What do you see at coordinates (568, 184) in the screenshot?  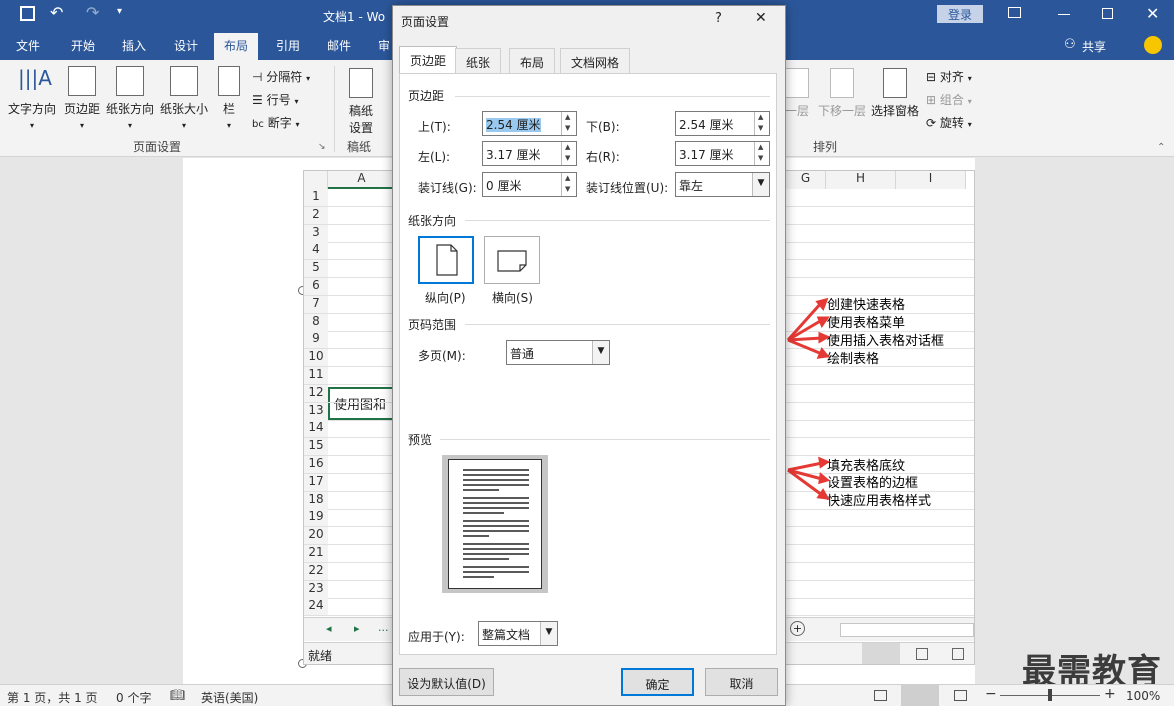 I see `gutter-spinner` at bounding box center [568, 184].